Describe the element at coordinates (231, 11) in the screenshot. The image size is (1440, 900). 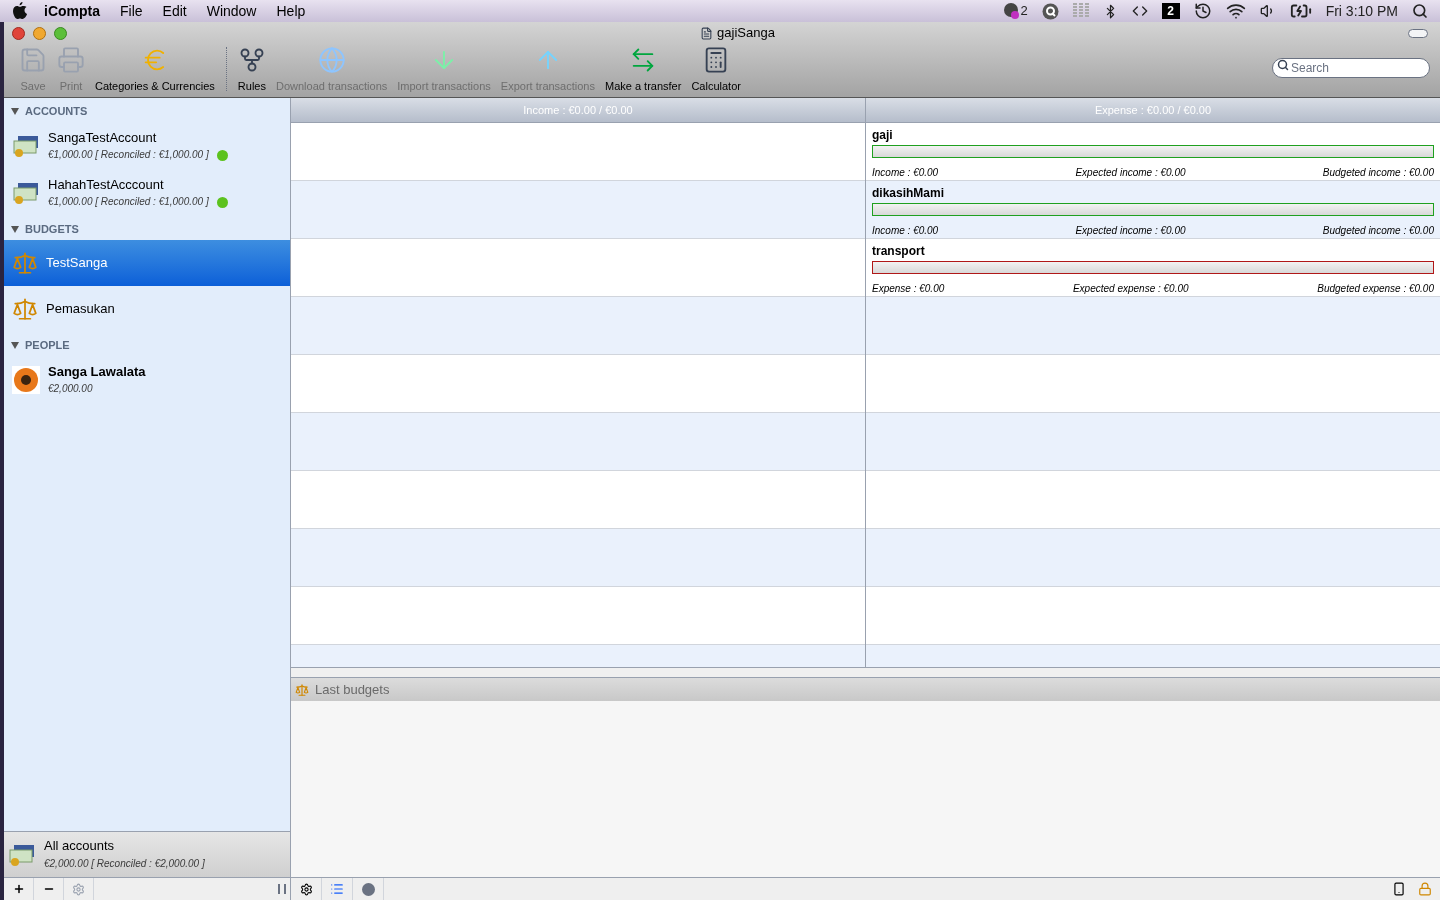
I see `menu-item: Window` at that location.